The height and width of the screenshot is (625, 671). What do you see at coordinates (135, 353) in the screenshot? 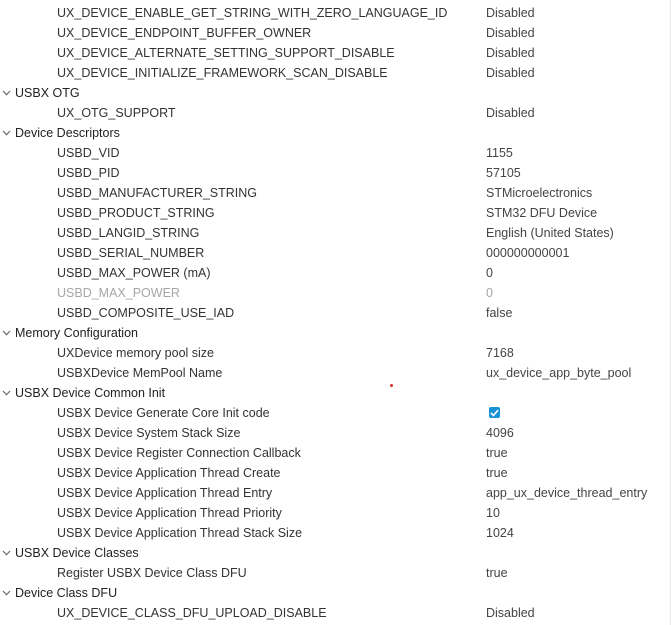
I see `param-name: UXDevice memory pool size` at bounding box center [135, 353].